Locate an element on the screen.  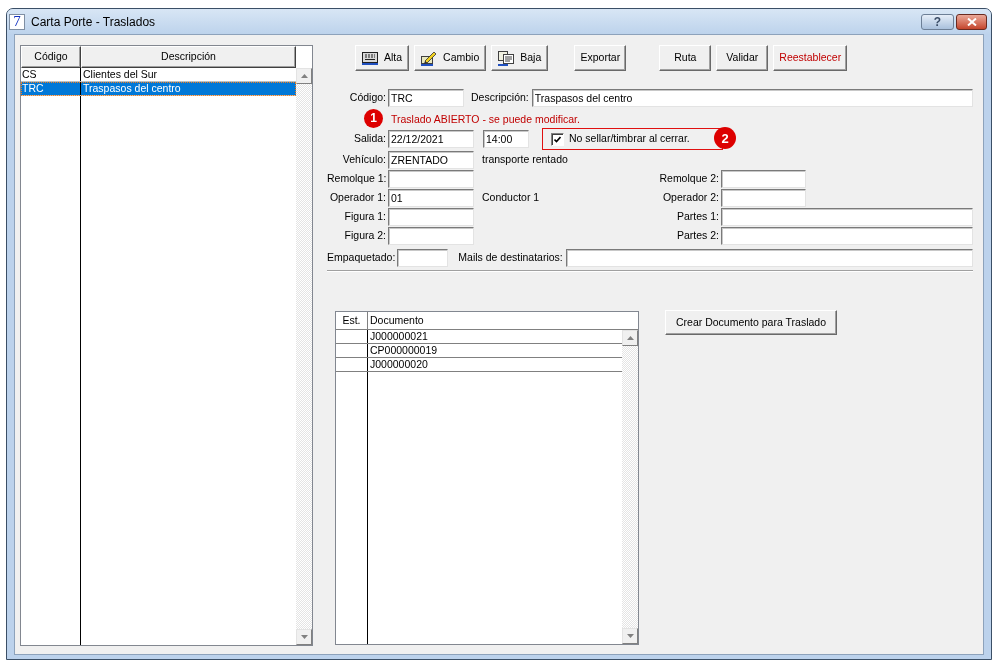
checkbox is located at coordinates (557, 139).